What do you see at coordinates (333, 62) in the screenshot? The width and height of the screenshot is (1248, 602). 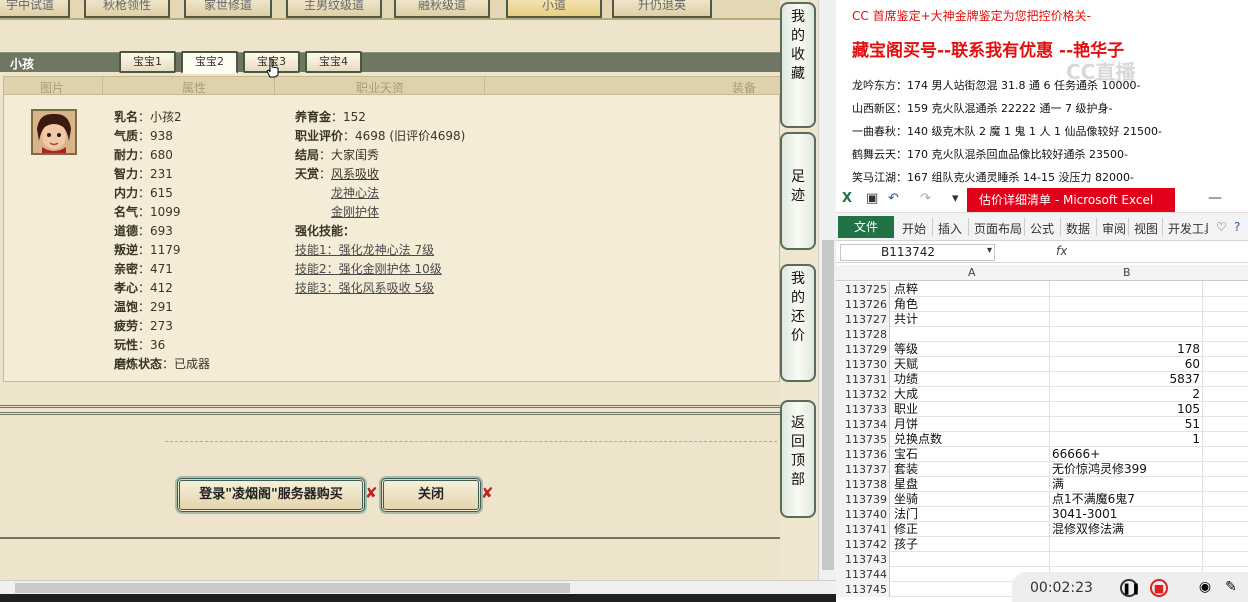 I see `tab-baobao-4: 宝宝4` at bounding box center [333, 62].